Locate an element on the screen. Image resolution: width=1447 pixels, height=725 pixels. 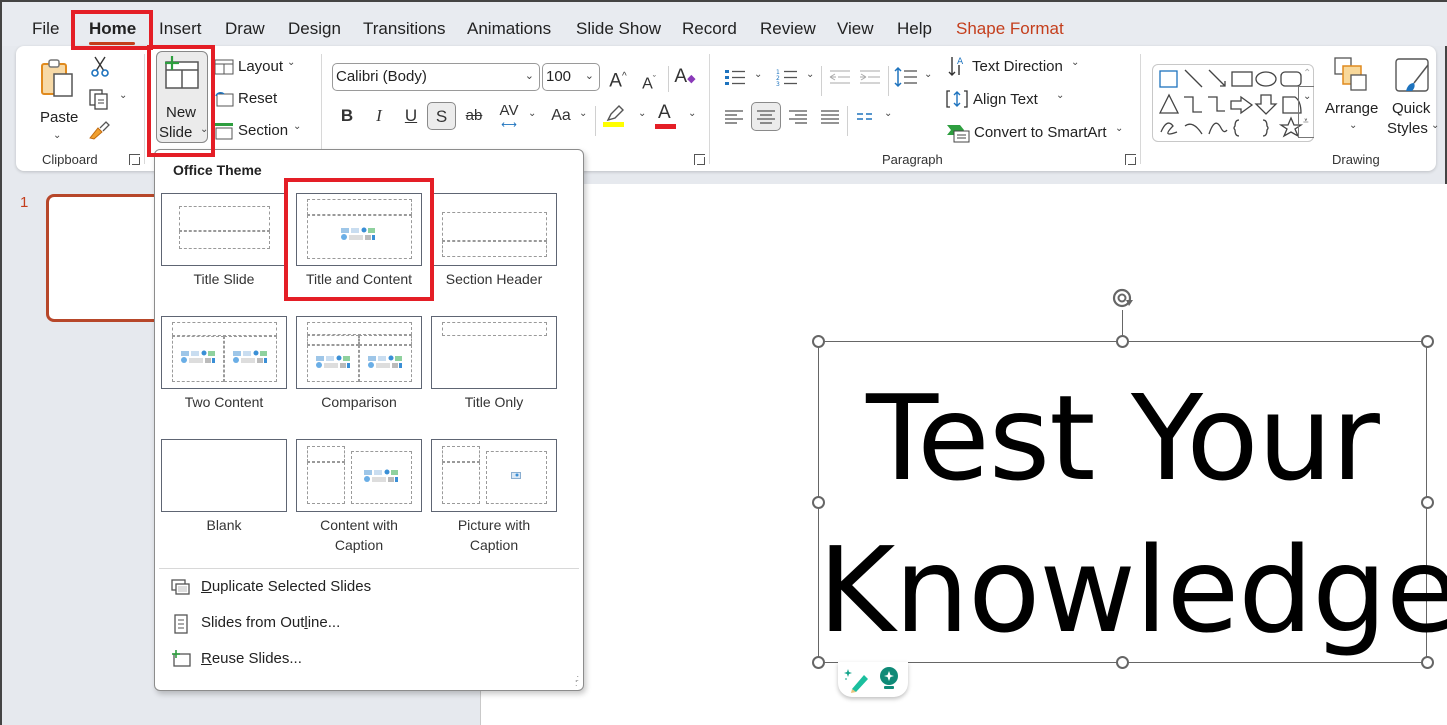
tab-slide-show: Slide Show is located at coordinates (618, 29).